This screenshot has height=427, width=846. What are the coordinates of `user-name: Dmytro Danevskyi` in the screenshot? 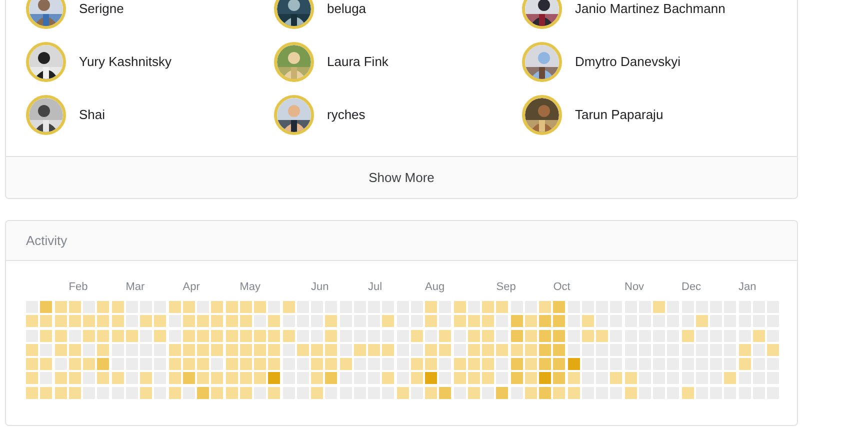 It's located at (627, 61).